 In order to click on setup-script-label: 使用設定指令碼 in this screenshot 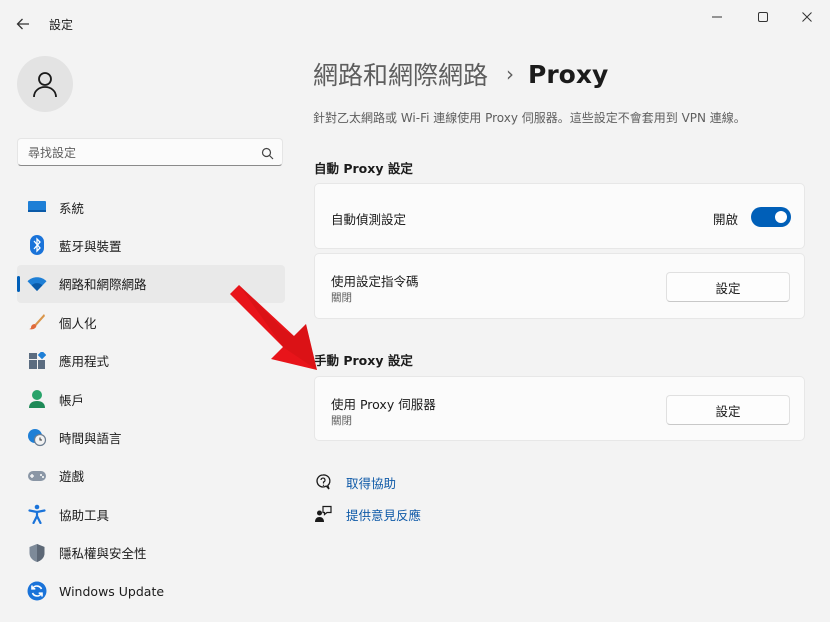, I will do `click(375, 281)`.